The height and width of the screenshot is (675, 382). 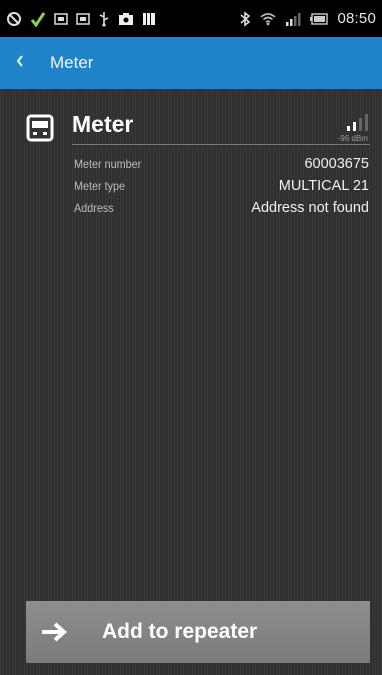 I want to click on add-to-repeater-button: Add to repeater, so click(x=198, y=632).